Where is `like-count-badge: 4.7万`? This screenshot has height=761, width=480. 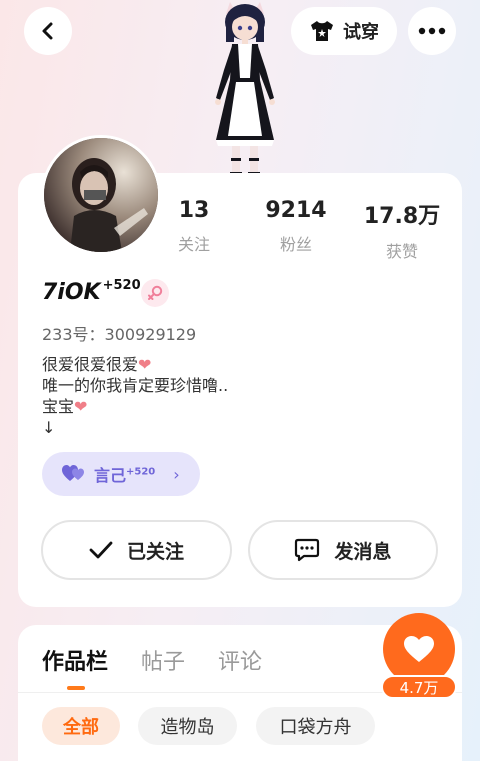 like-count-badge: 4.7万 is located at coordinates (419, 687).